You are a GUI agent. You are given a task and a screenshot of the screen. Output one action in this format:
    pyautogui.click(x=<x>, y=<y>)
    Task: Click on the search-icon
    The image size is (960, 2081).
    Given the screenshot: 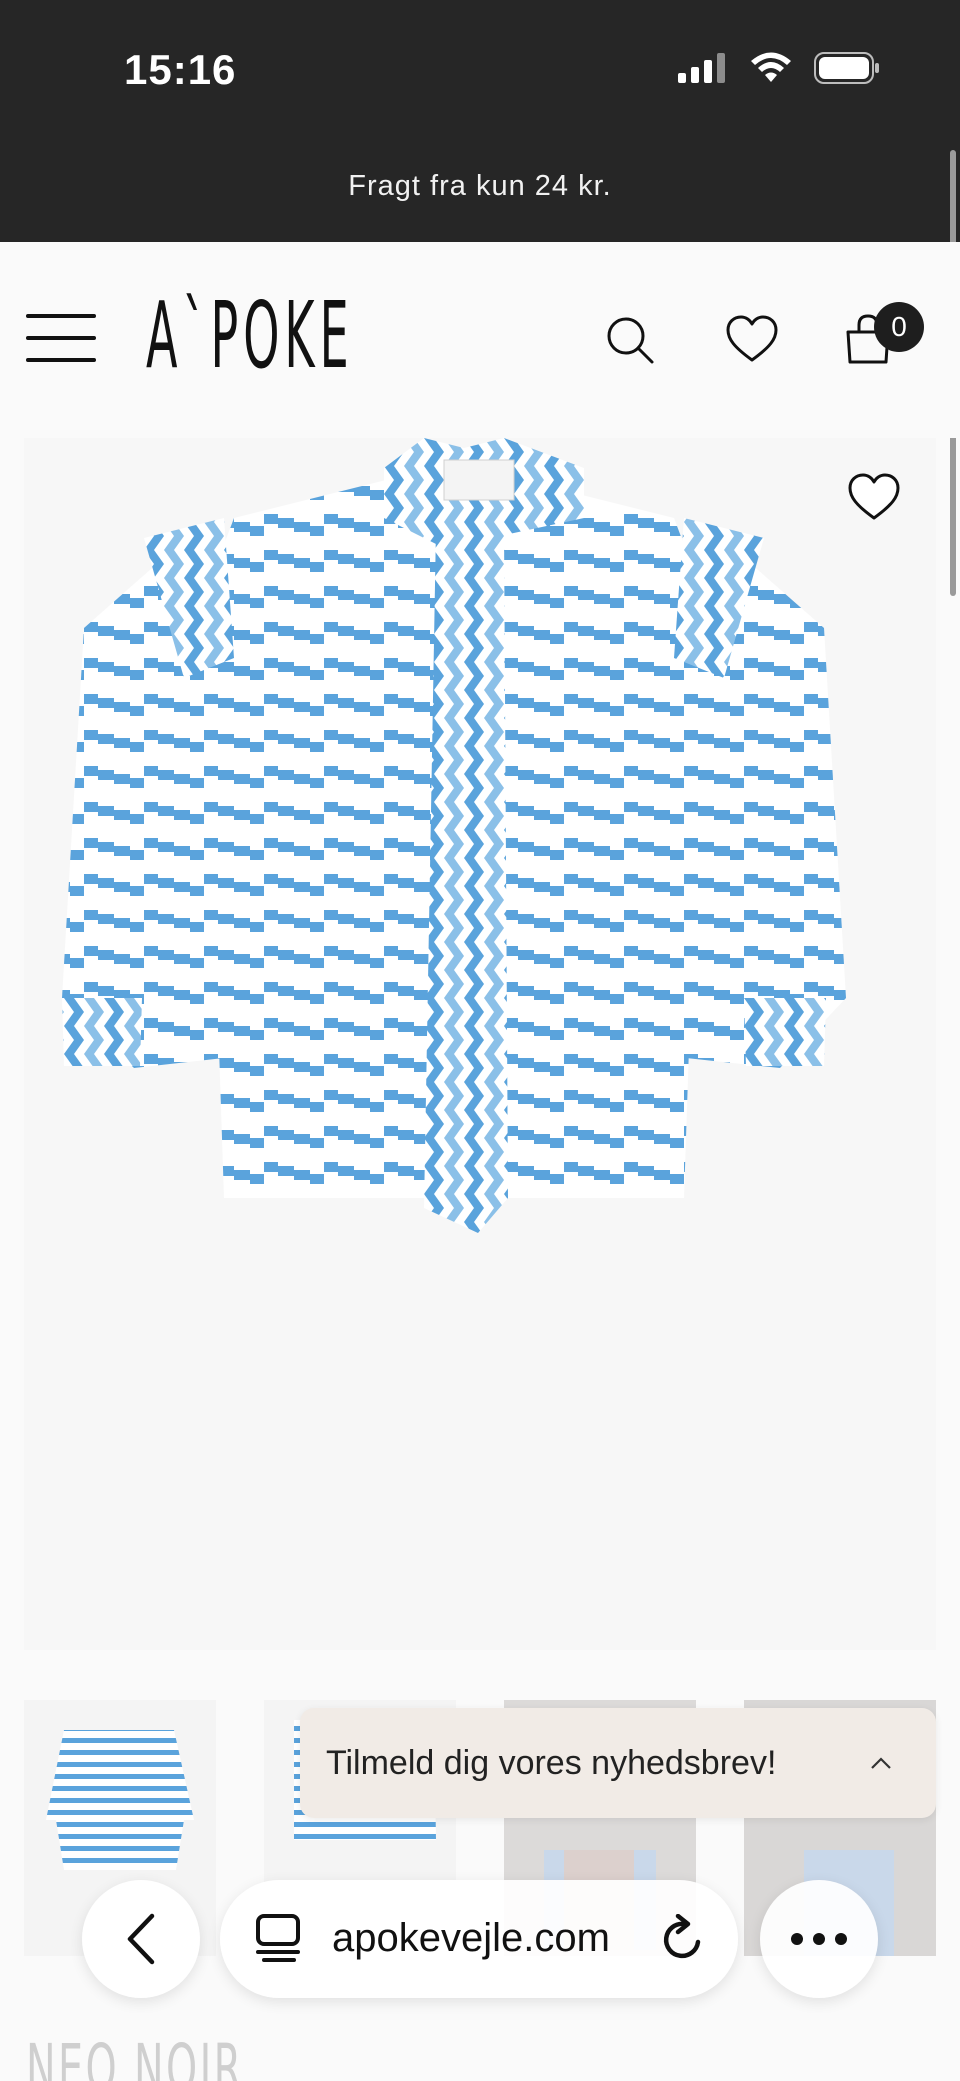 What is the action you would take?
    pyautogui.click(x=630, y=340)
    